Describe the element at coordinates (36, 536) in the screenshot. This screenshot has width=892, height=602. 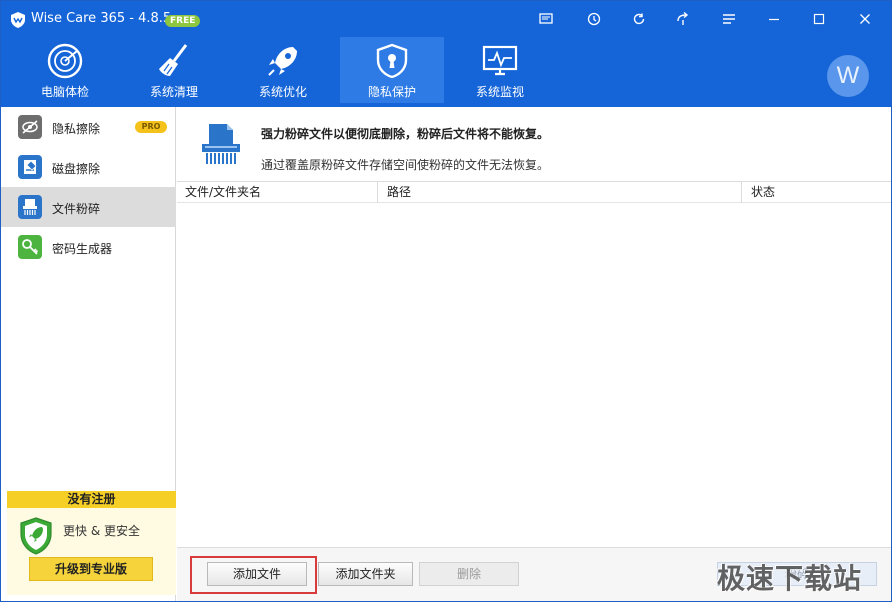
I see `shield-rocket-icon` at that location.